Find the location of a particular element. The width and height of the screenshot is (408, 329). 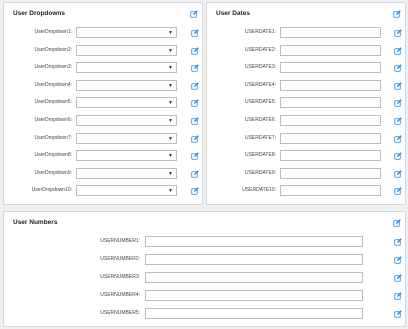

date-label: USERDATE1: is located at coordinates (260, 32).